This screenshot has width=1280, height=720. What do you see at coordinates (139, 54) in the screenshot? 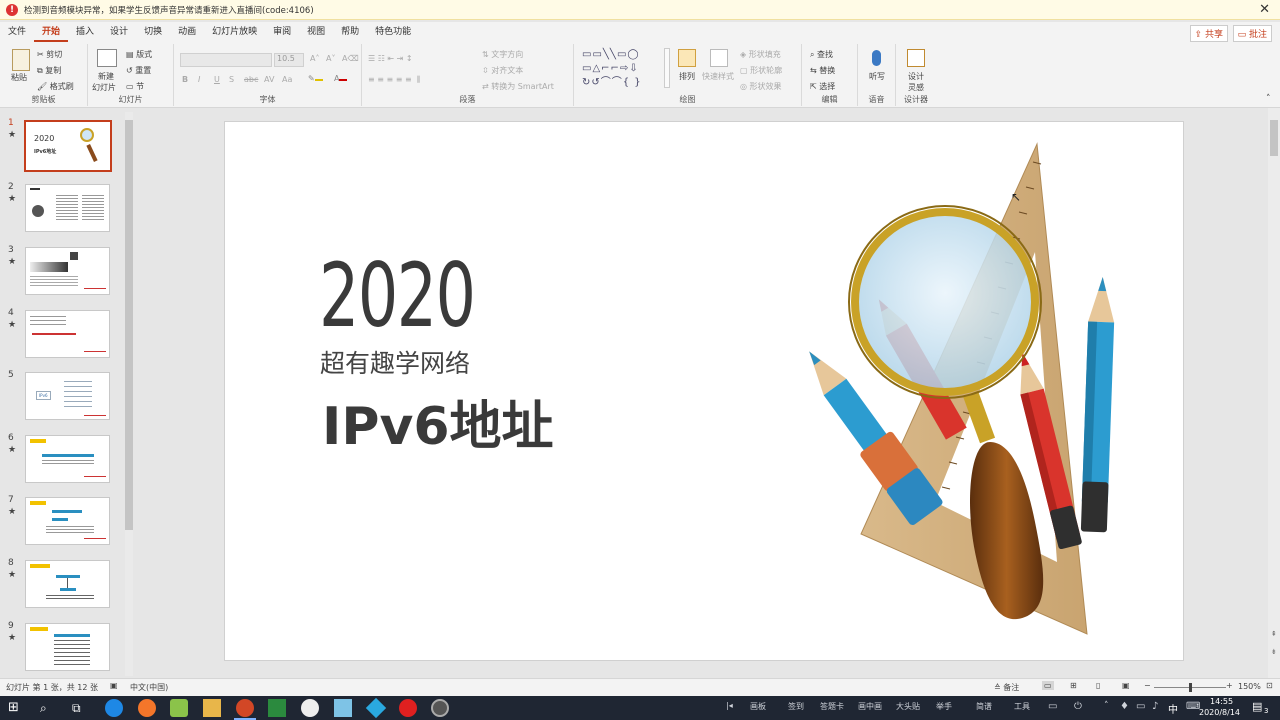
I see `layout-button: ▤ 版式` at bounding box center [139, 54].